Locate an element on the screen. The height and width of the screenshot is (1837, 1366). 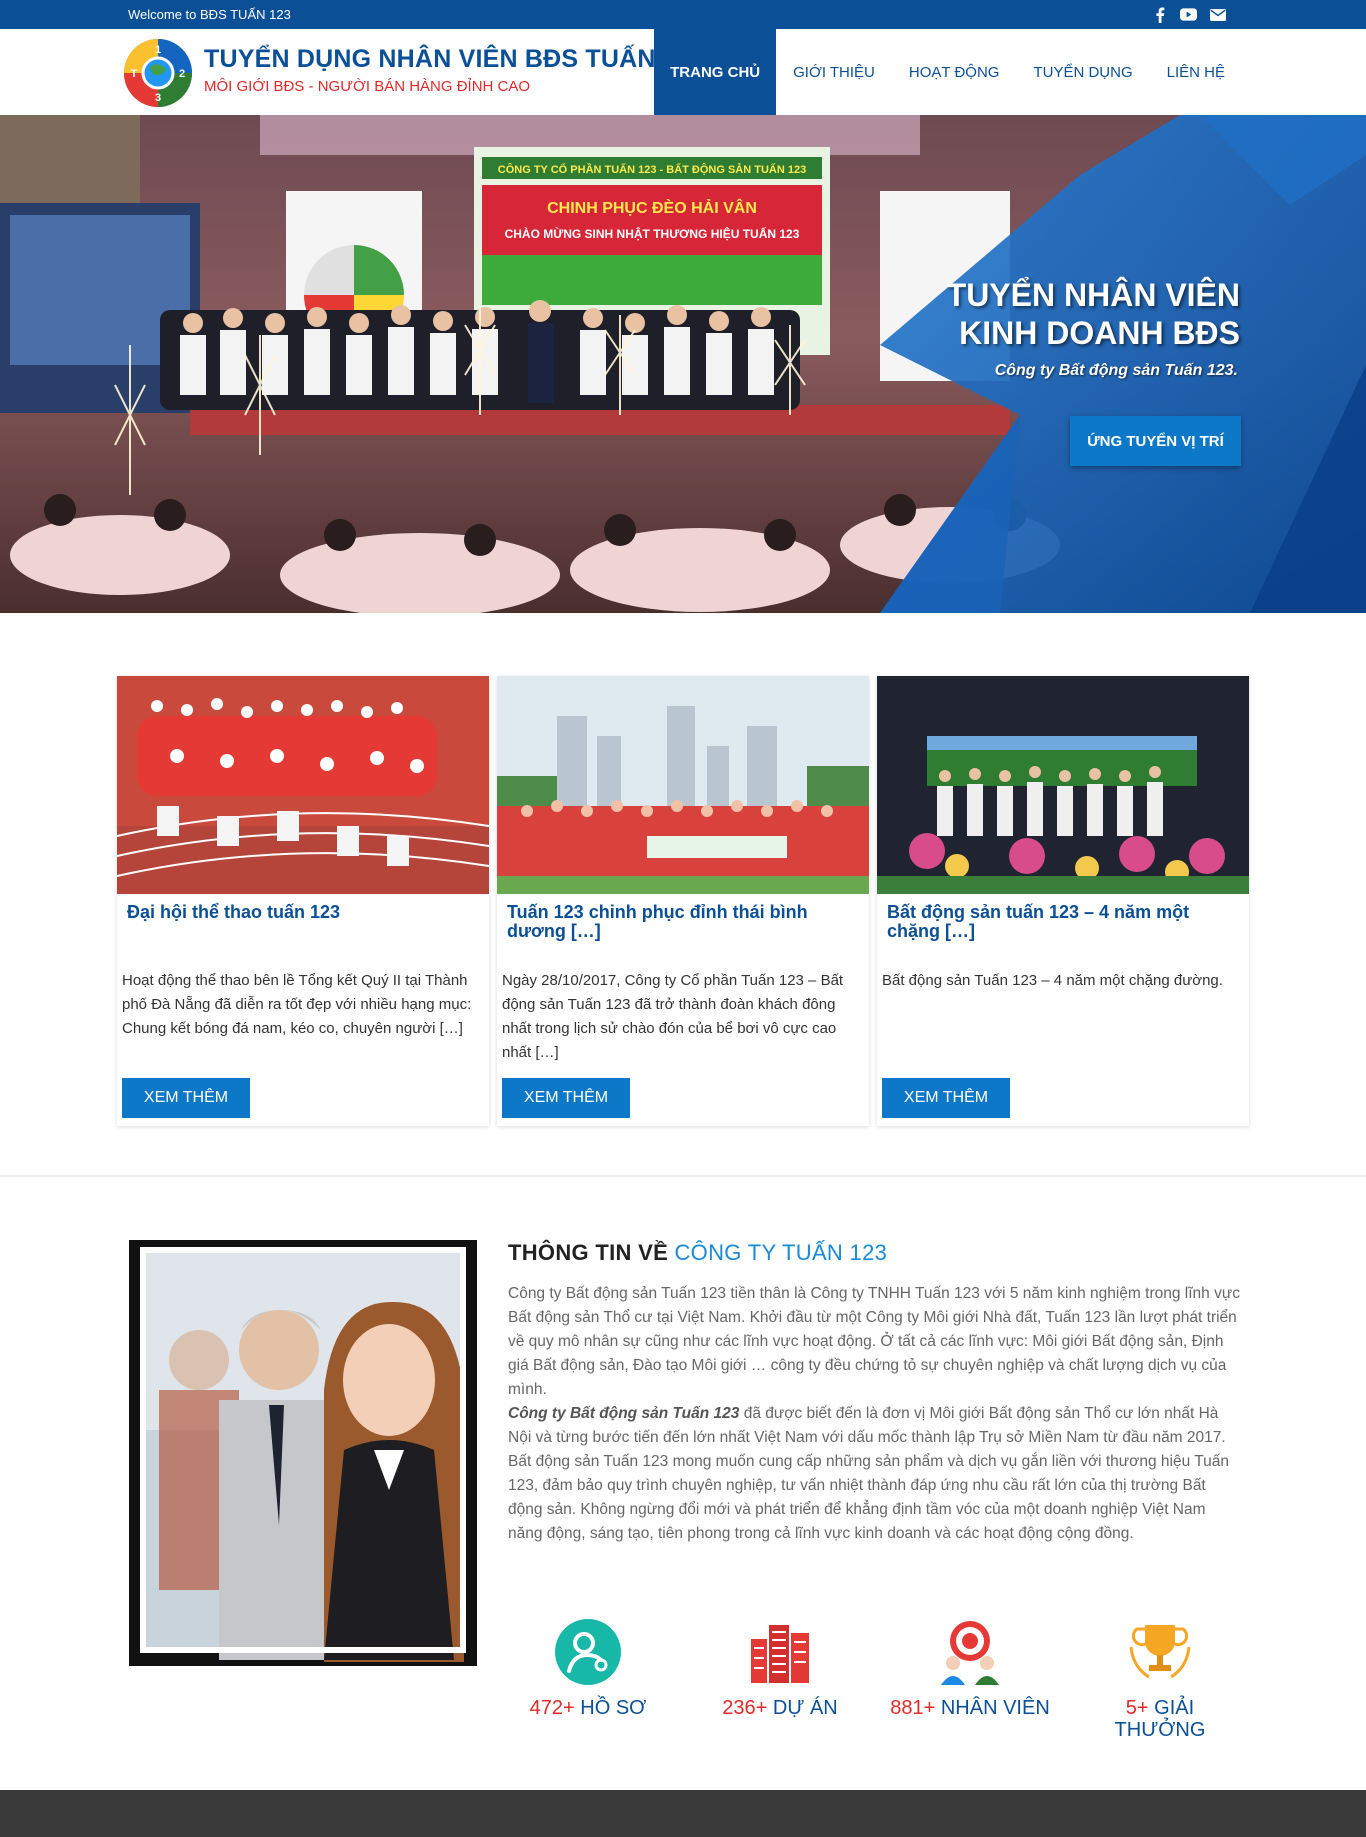
top-bar: Welcome to BĐS TUẤN 123 is located at coordinates (683, 14).